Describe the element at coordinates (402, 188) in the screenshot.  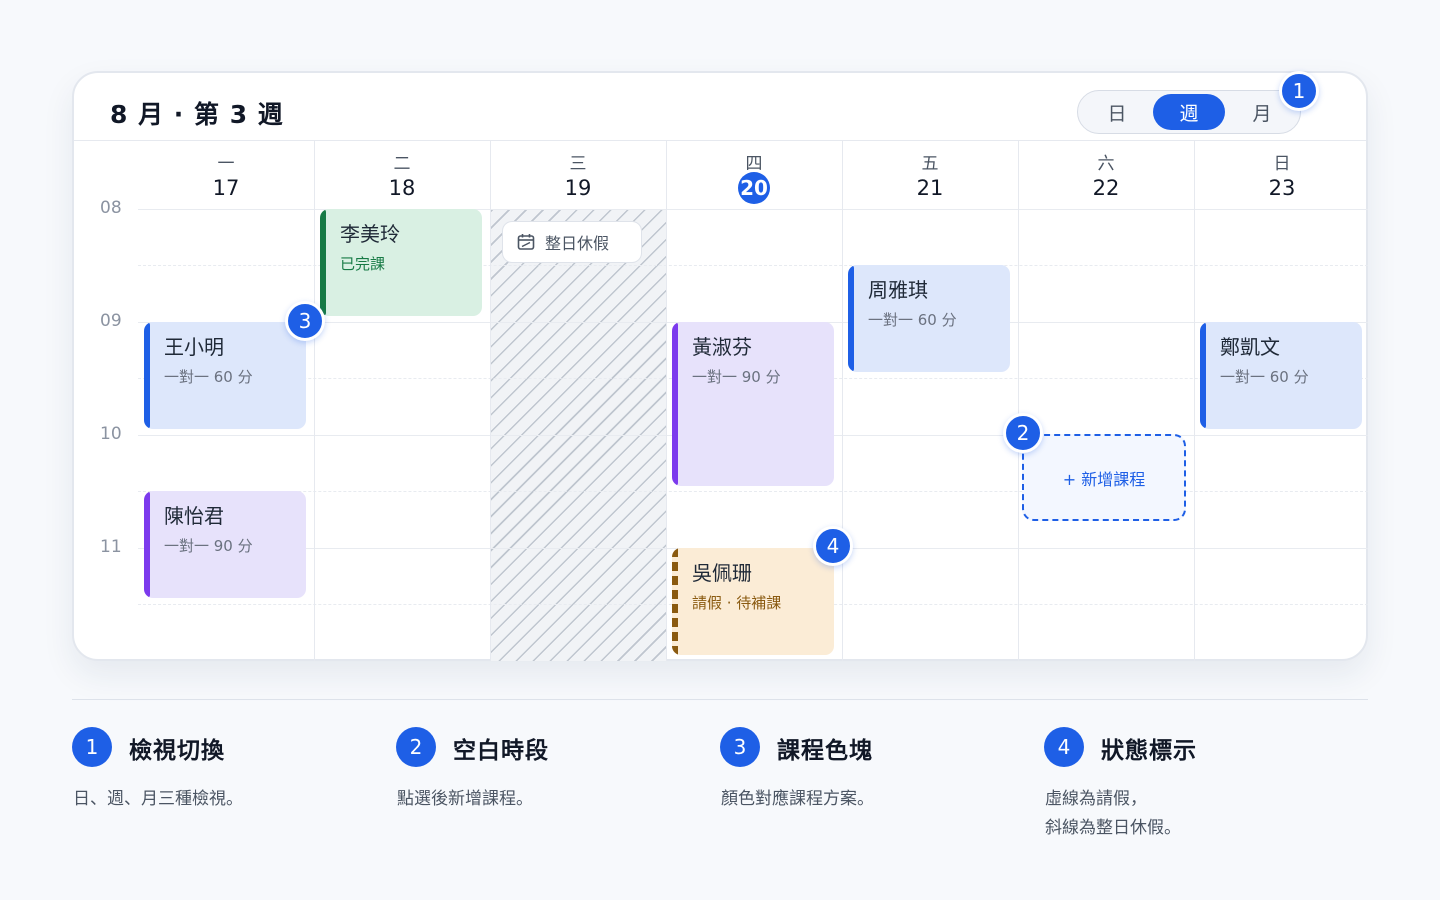
I see `date-label: 18` at that location.